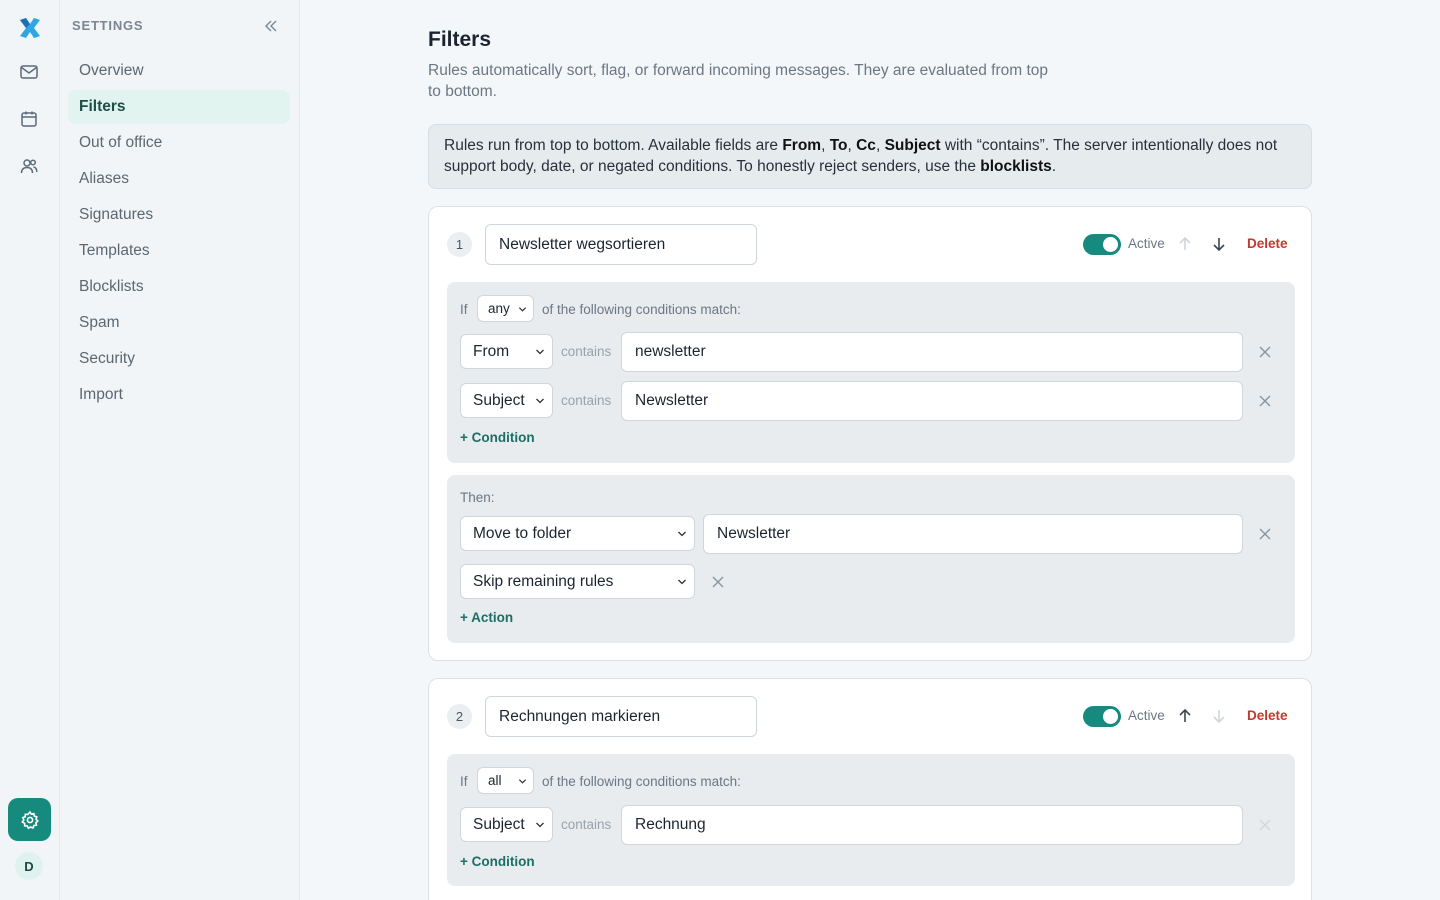 The width and height of the screenshot is (1440, 900). I want to click on contacts-icon, so click(29, 166).